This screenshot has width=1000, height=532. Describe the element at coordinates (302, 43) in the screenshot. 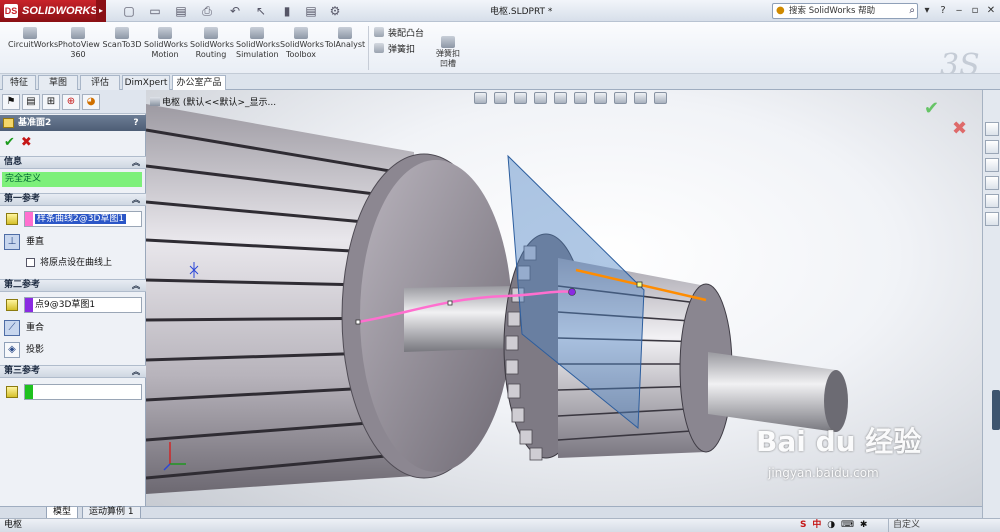

I see `solidworks-toolbox-button: SolidWorks Toolbox` at that location.